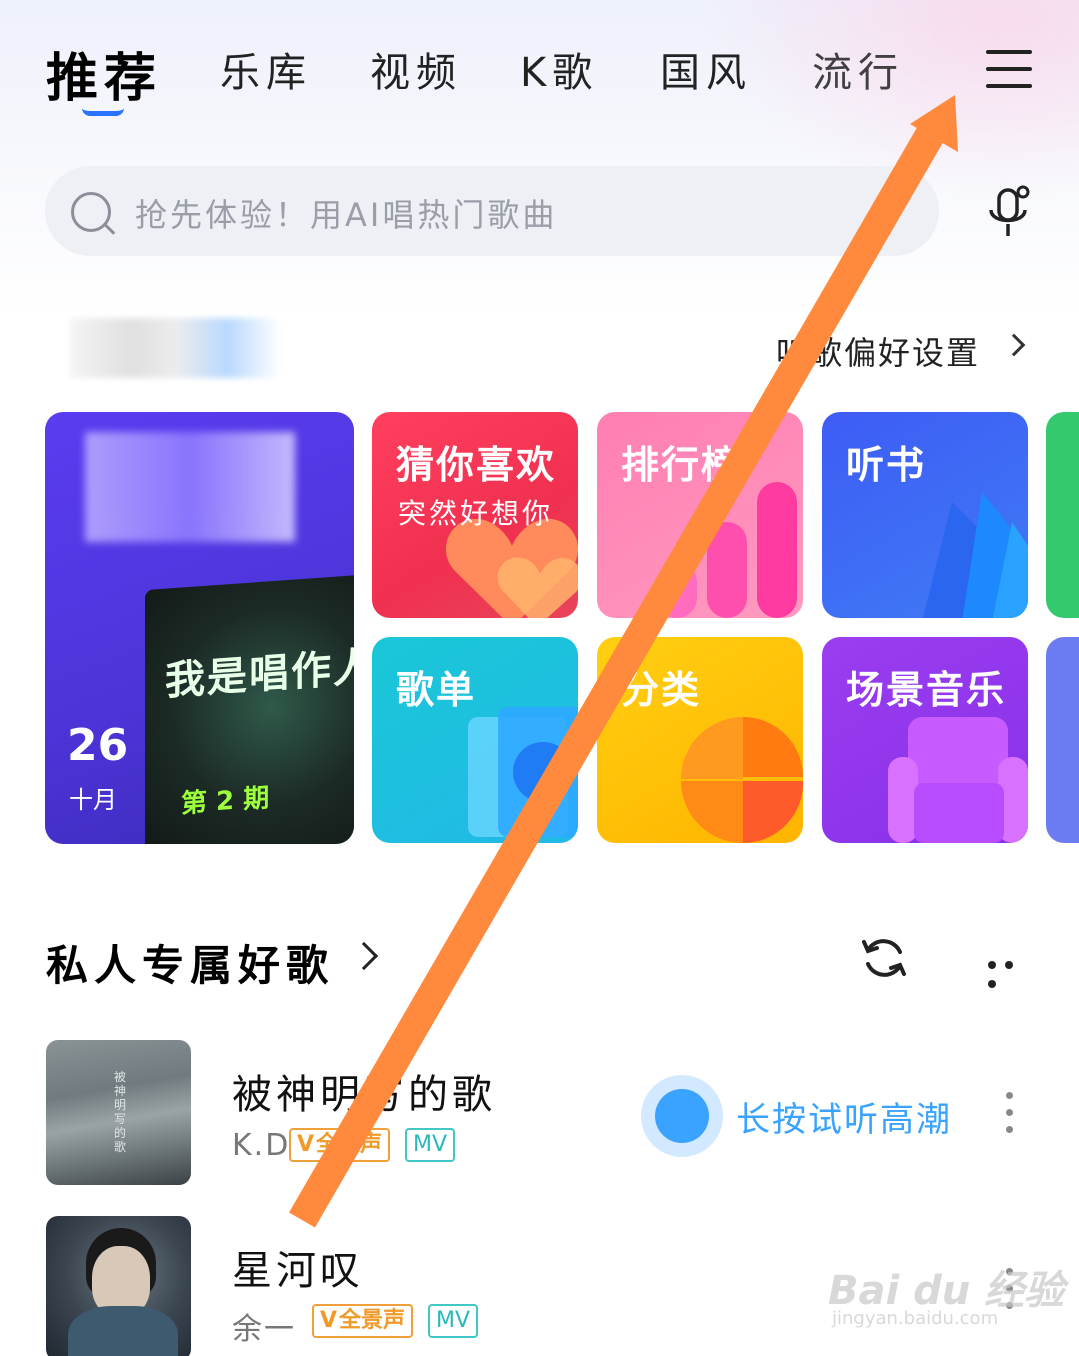 The height and width of the screenshot is (1356, 1079). What do you see at coordinates (1009, 212) in the screenshot?
I see `microphone-icon` at bounding box center [1009, 212].